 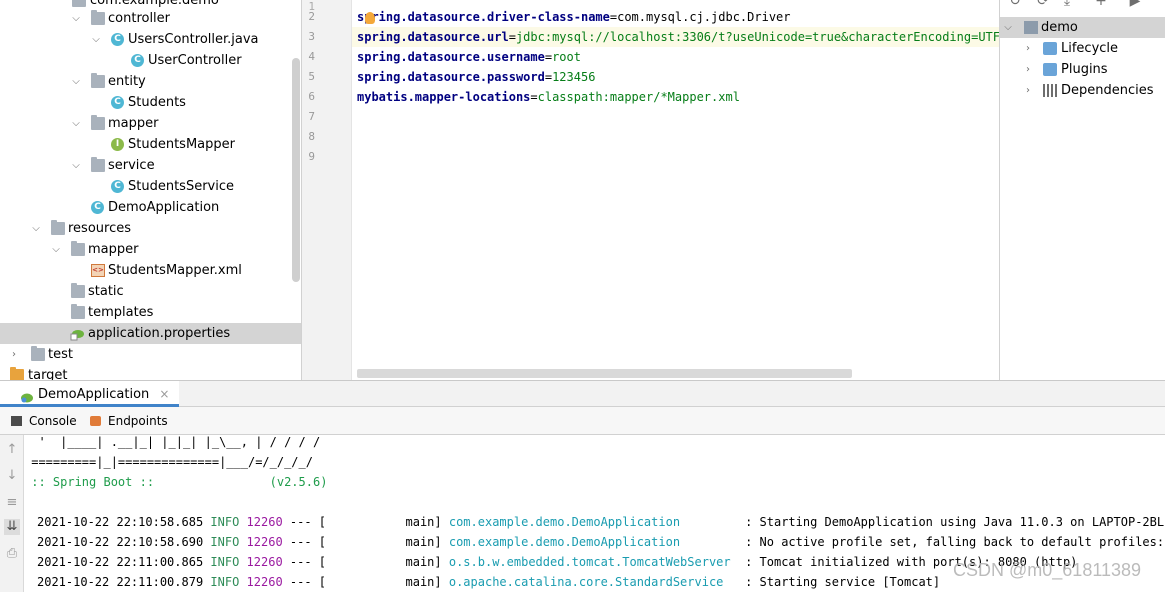 What do you see at coordinates (150, 249) in the screenshot?
I see `tree-item-resources-mapper: ⌵ mapper` at bounding box center [150, 249].